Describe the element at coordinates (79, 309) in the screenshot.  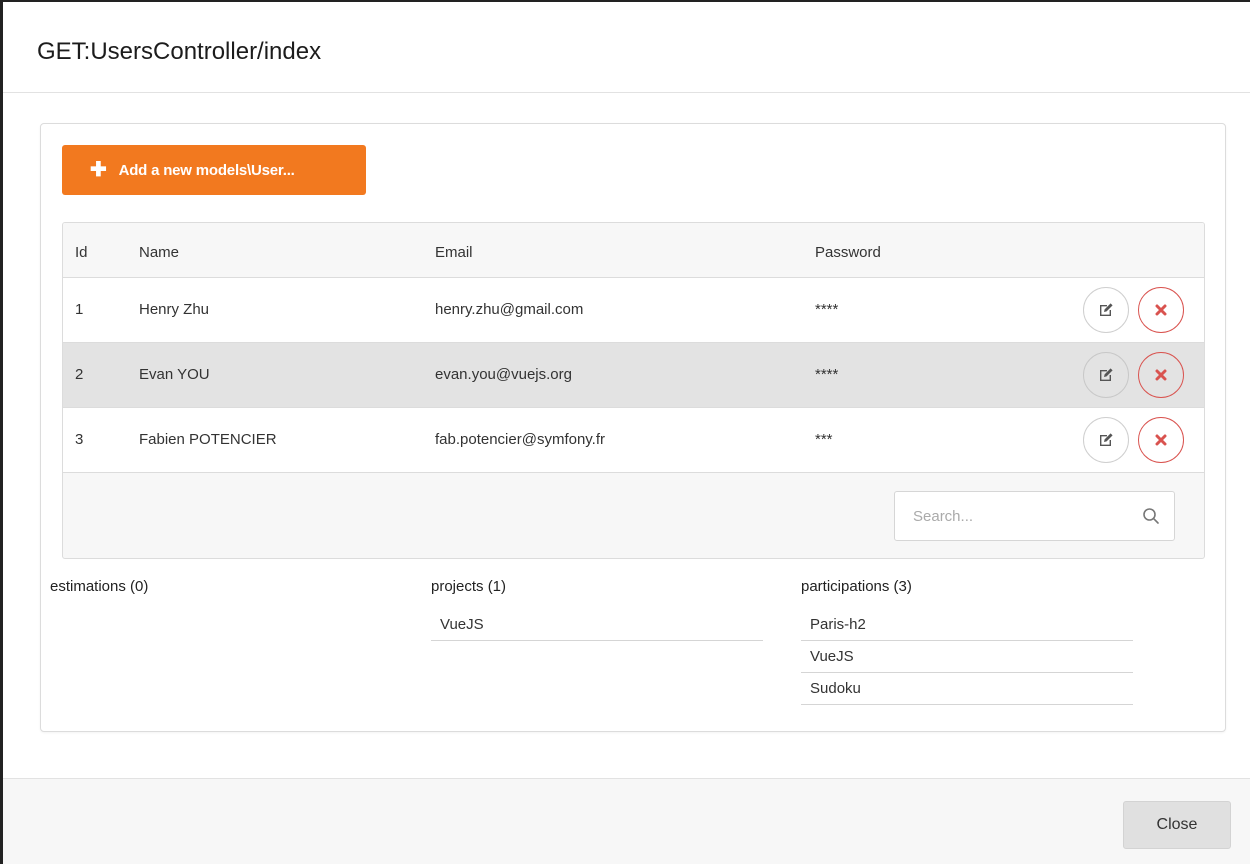
I see `cell-id: 1` at that location.